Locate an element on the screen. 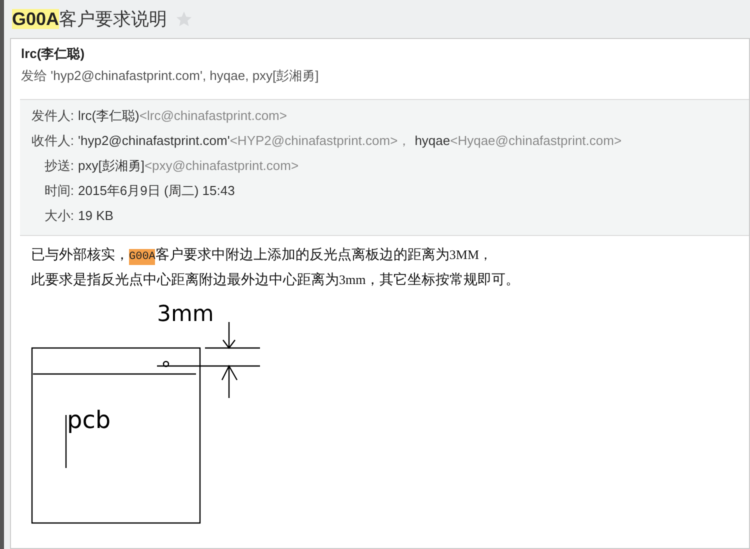 The width and height of the screenshot is (750, 549). recipients-summary: 发给 'hyp2@chinafastprint.com', hyqae, pxy[彭湘勇] is located at coordinates (170, 76).